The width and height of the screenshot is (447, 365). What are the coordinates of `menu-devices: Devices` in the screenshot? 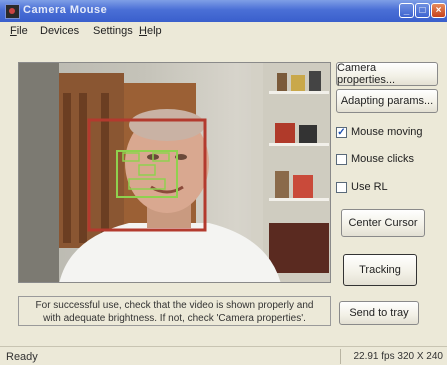 It's located at (59, 31).